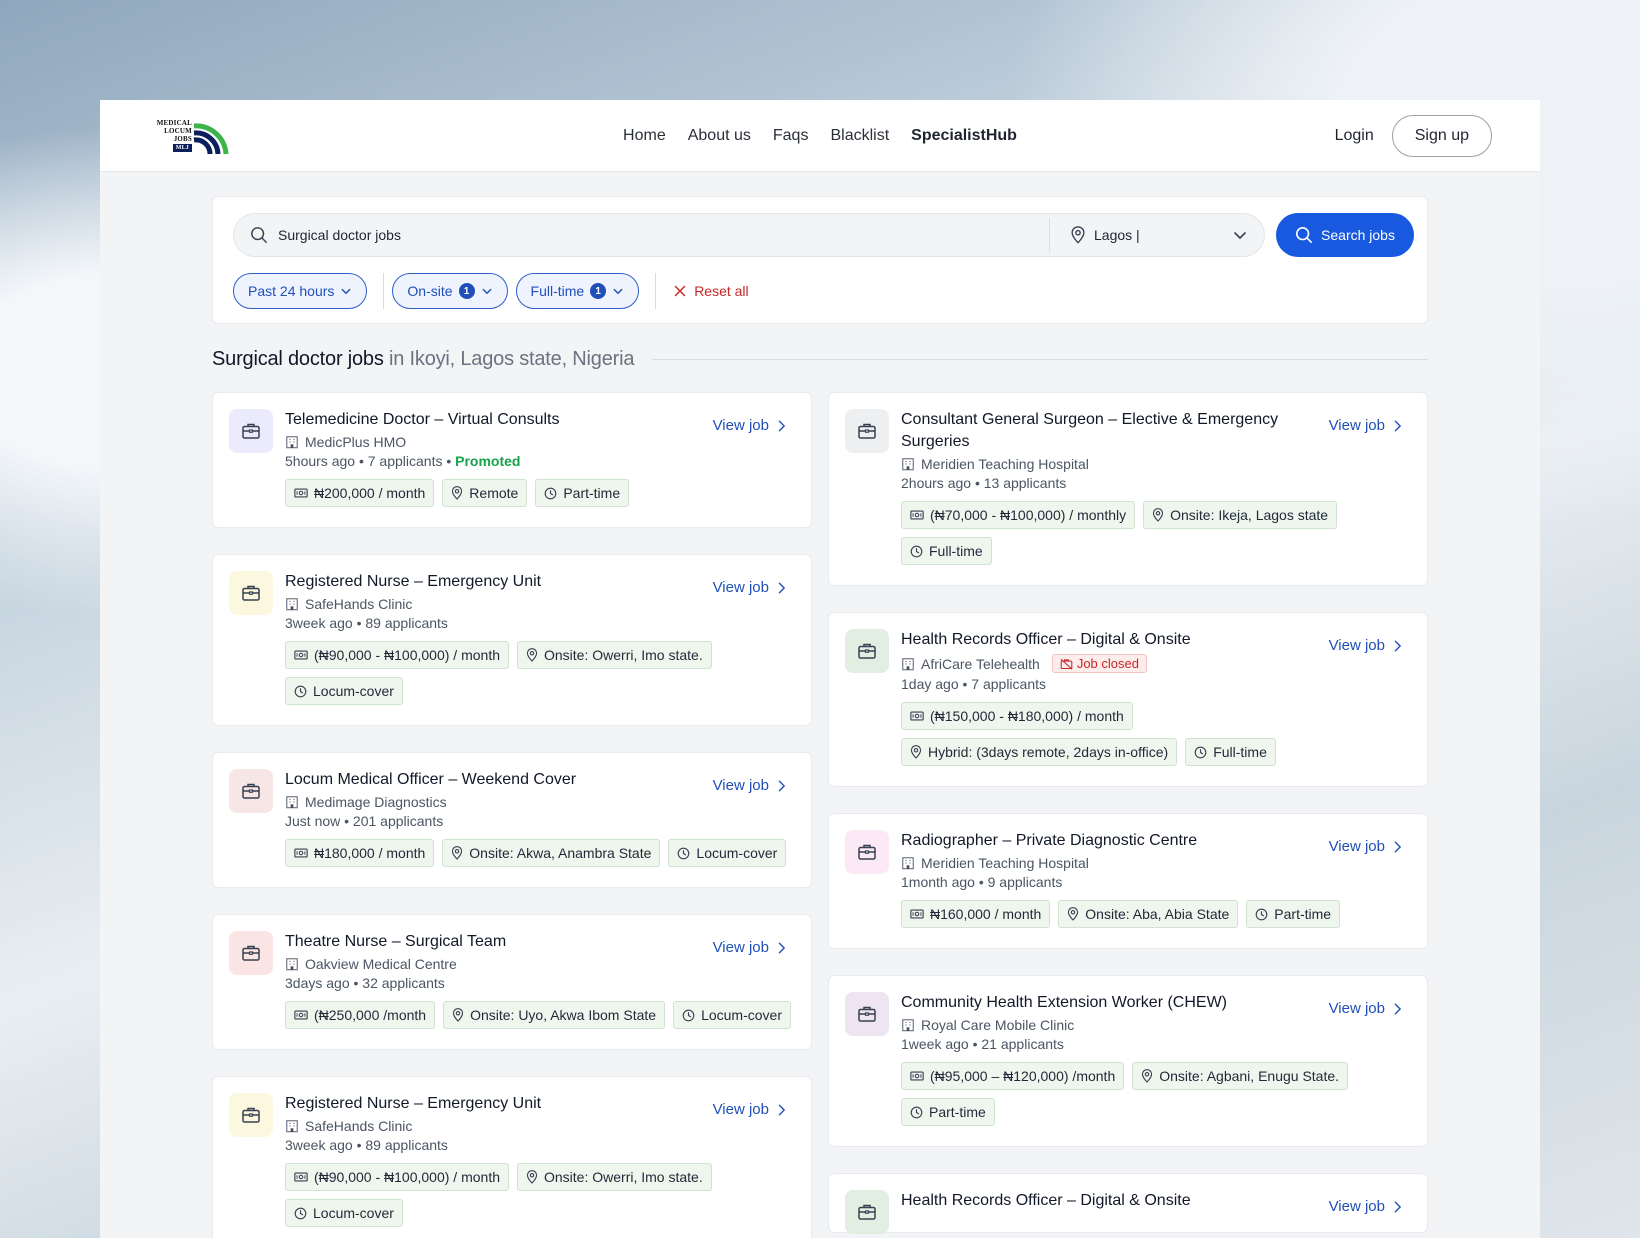 The width and height of the screenshot is (1640, 1238). Describe the element at coordinates (577, 291) in the screenshot. I see `filter-job-type: Full-time 1` at that location.